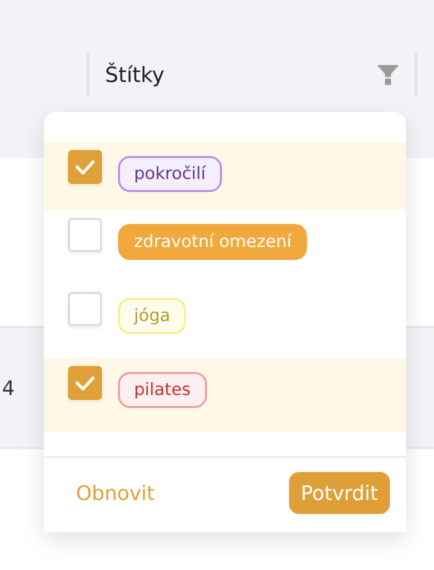 The width and height of the screenshot is (434, 570). I want to click on filter-option: pilates, so click(225, 395).